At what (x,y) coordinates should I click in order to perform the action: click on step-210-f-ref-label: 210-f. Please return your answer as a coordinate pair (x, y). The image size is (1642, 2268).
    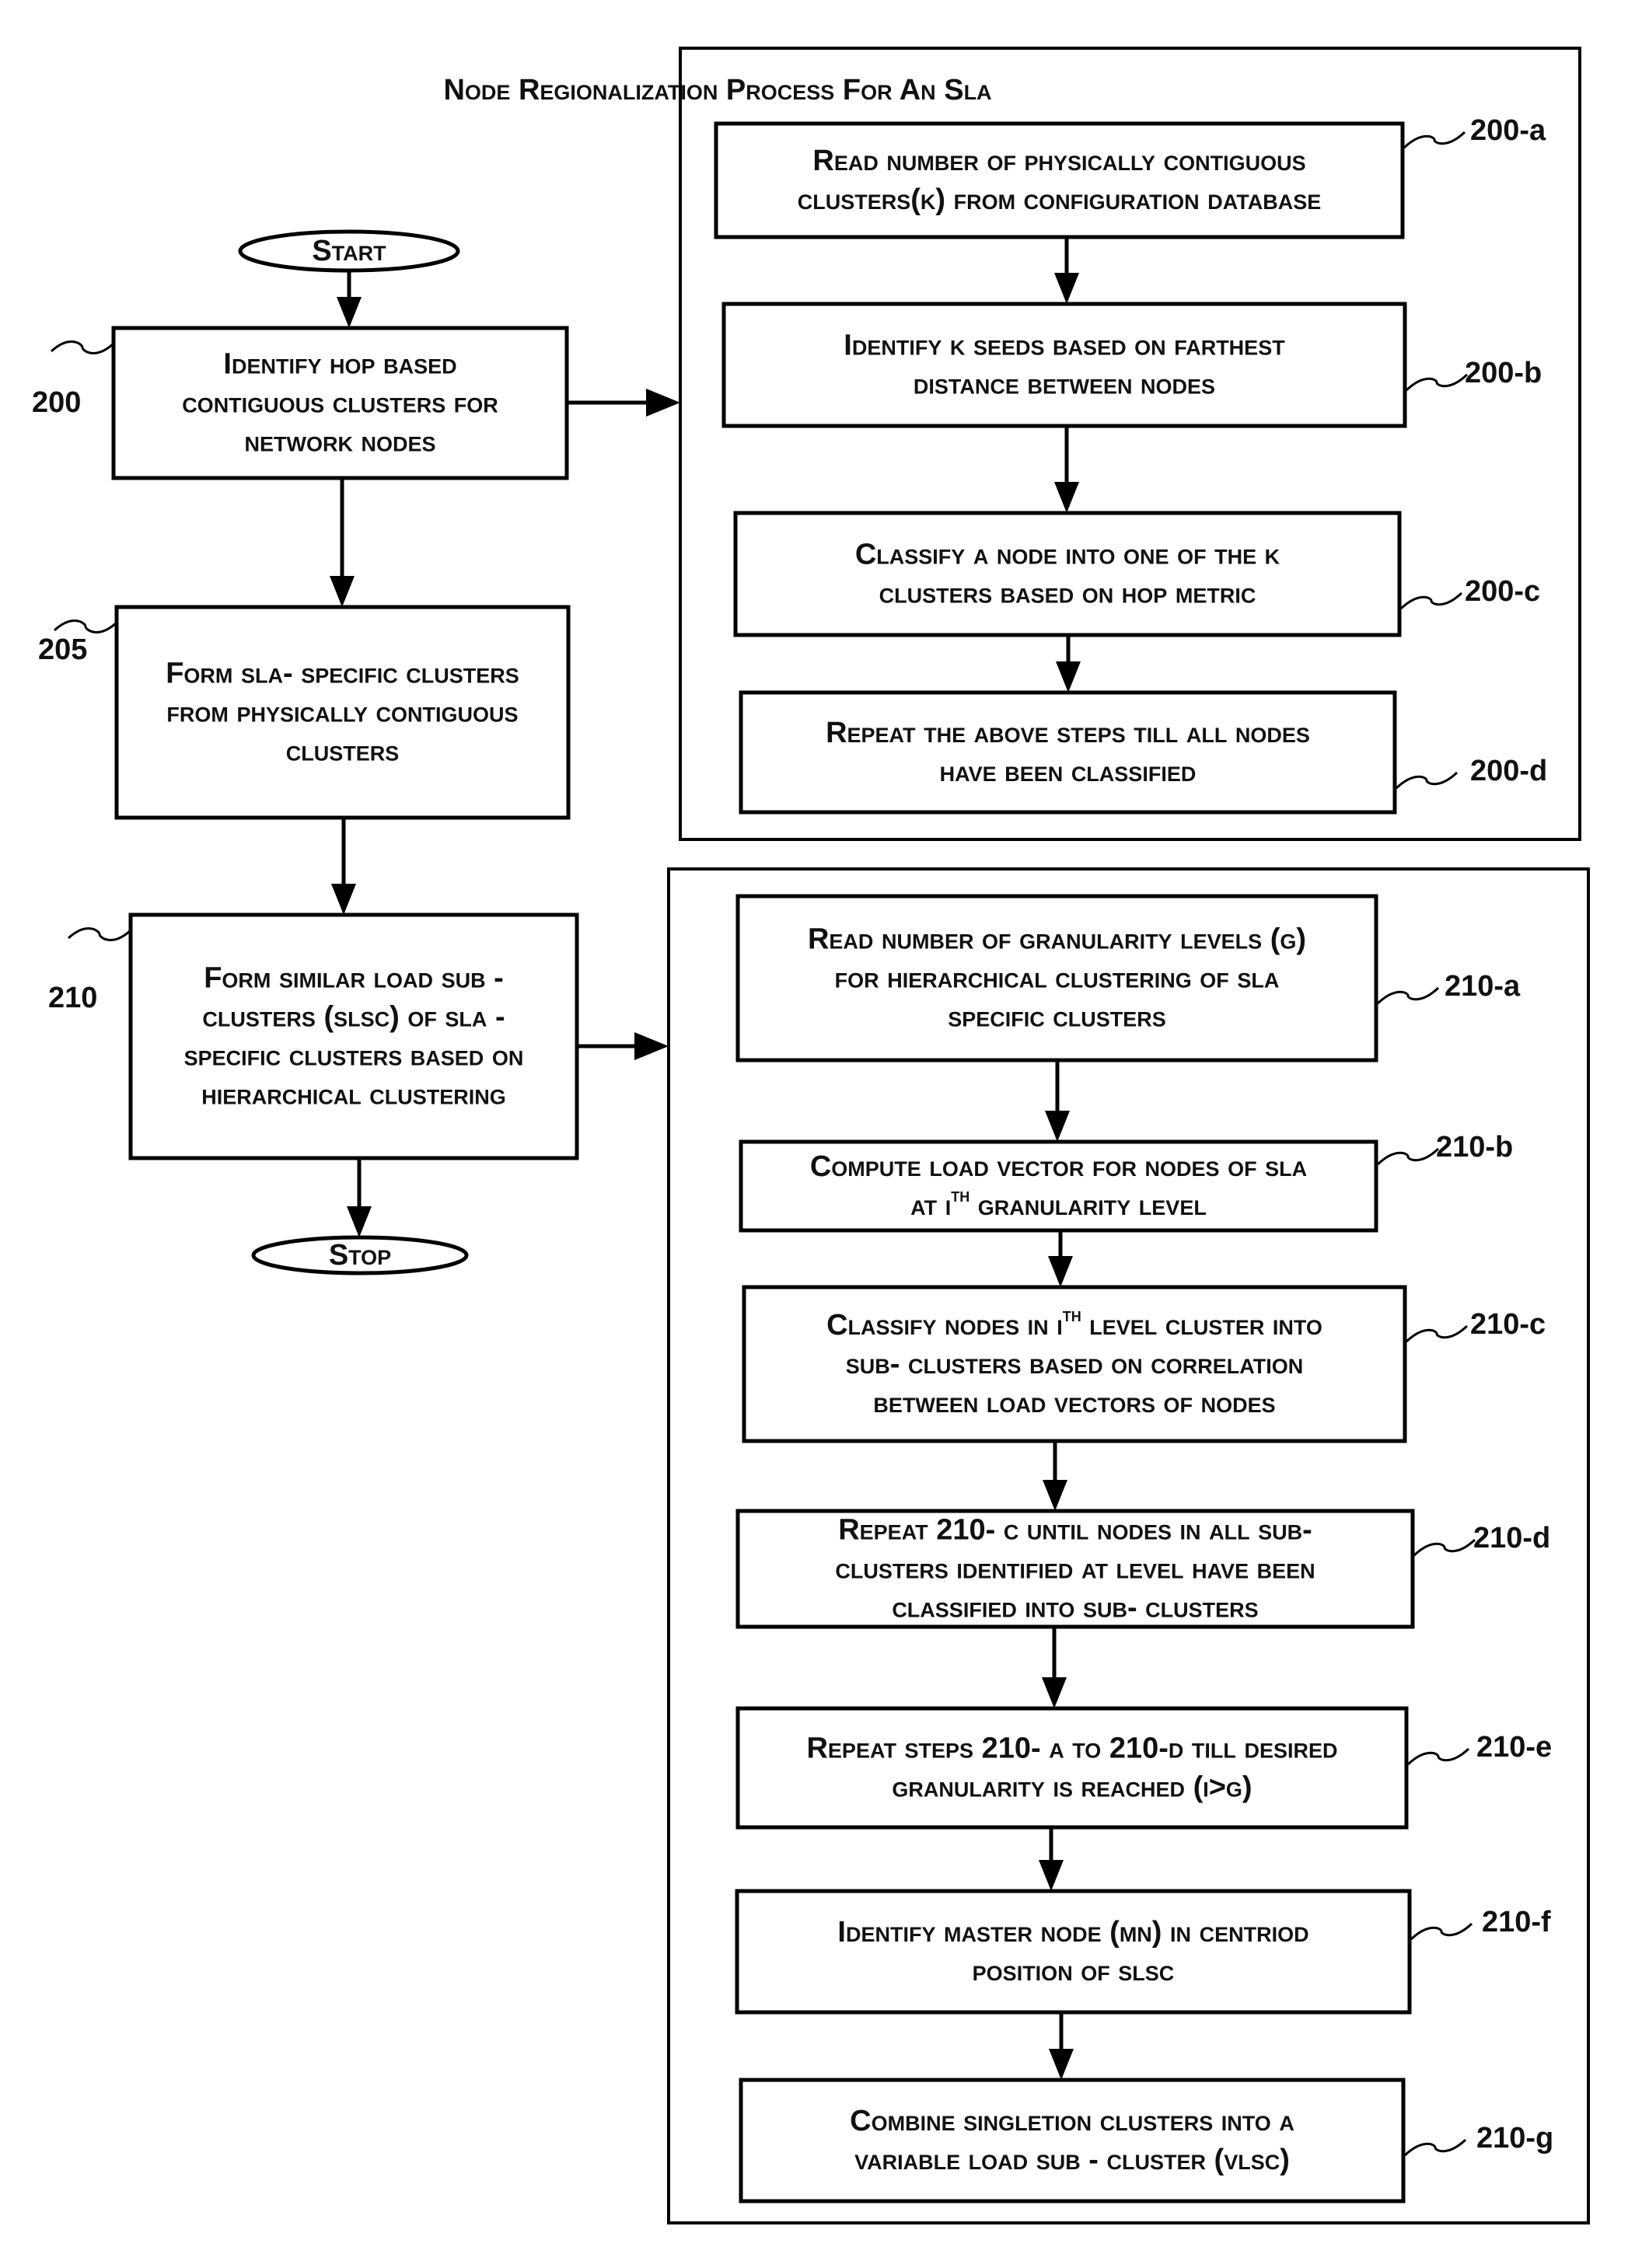
    Looking at the image, I should click on (1516, 1922).